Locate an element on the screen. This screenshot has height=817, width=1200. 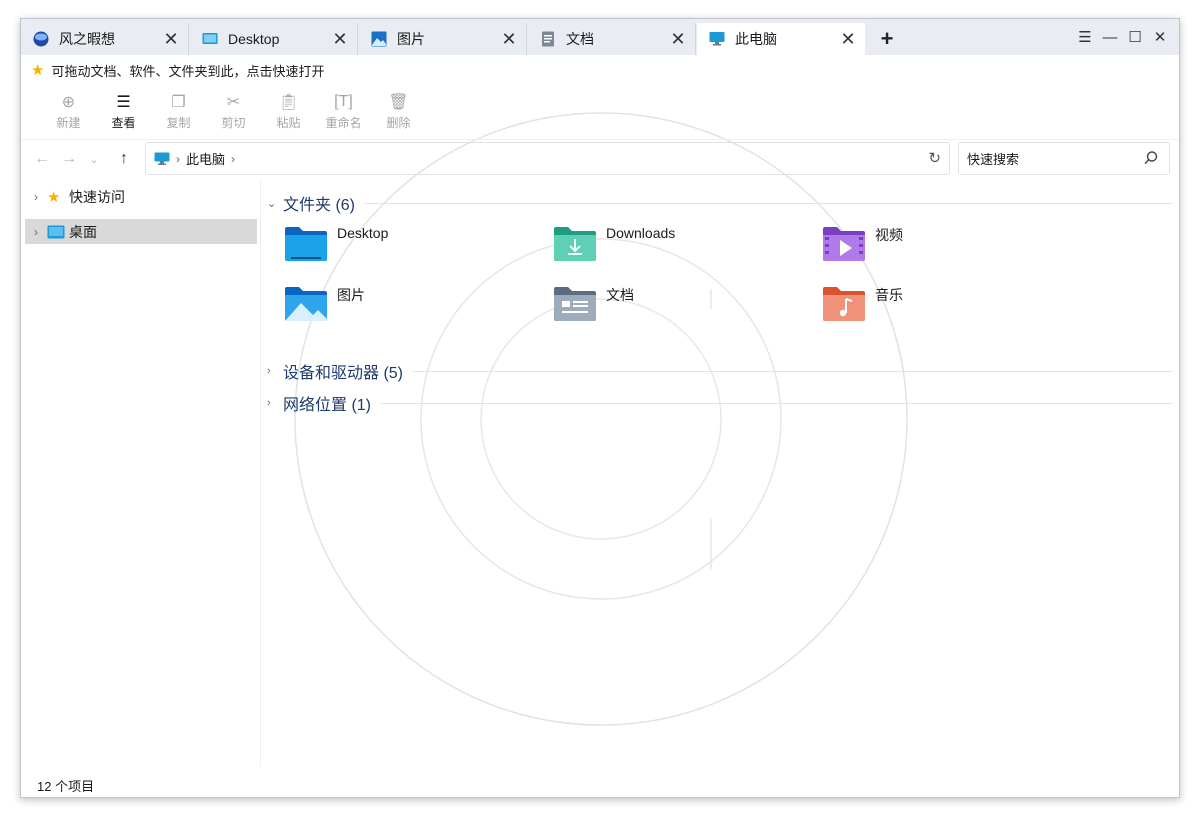
search-placeholder: 快速搜索 is located at coordinates (993, 159).